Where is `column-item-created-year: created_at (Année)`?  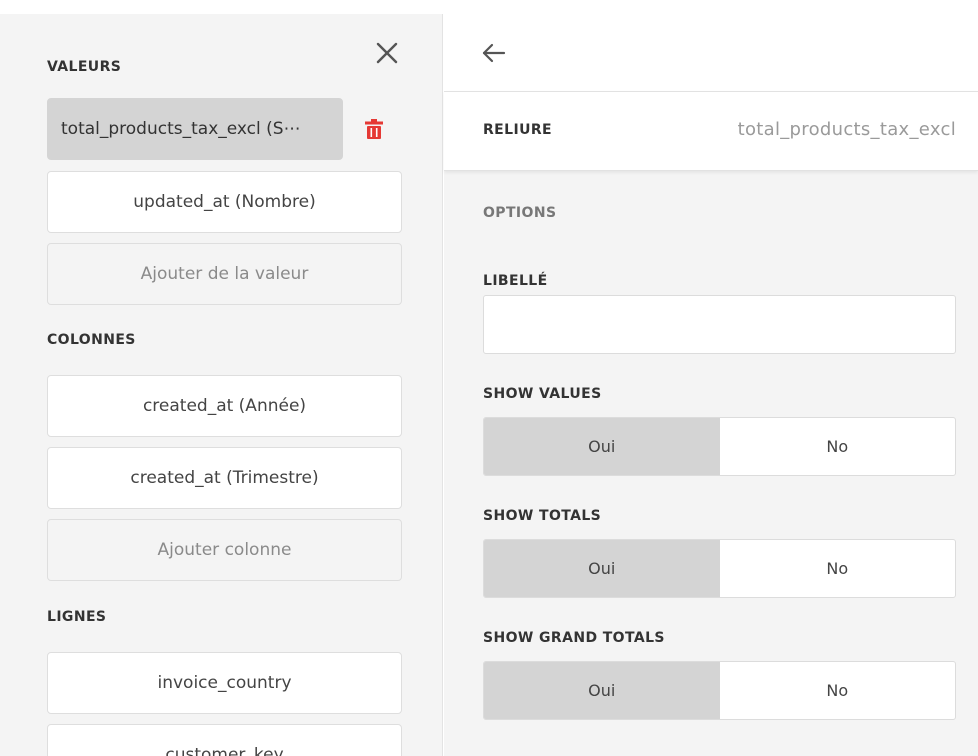 column-item-created-year: created_at (Année) is located at coordinates (224, 406).